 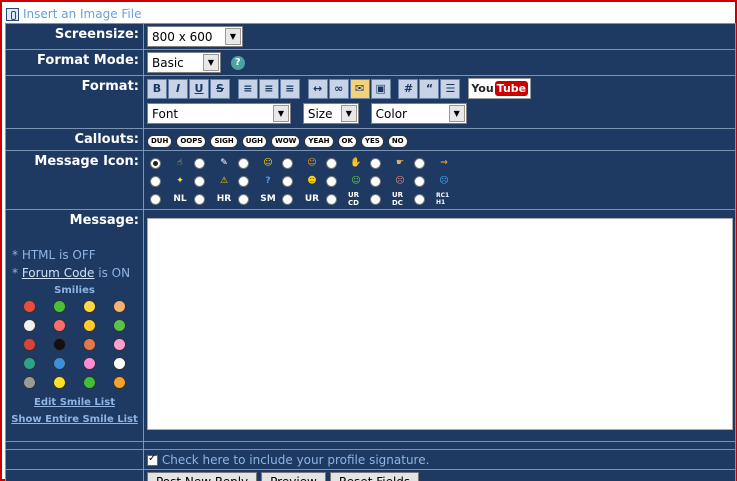 I want to click on question-smiley-icon, so click(x=29, y=363).